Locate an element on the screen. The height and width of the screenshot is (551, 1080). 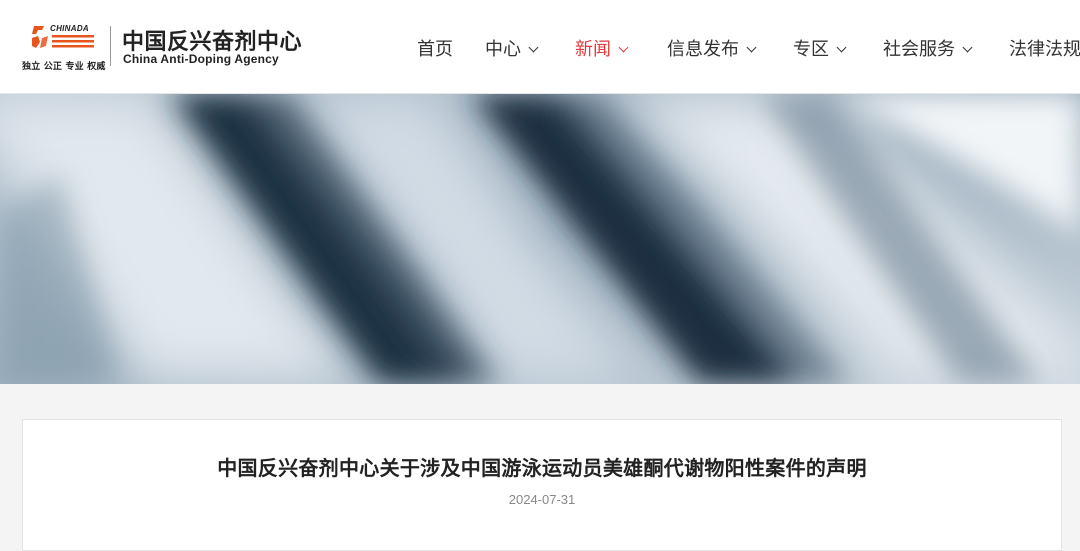
article-title: 中国反兴奋剂中心关于涉及中国游泳运动员美雄酮代谢物阳性案件的声明 is located at coordinates (542, 468).